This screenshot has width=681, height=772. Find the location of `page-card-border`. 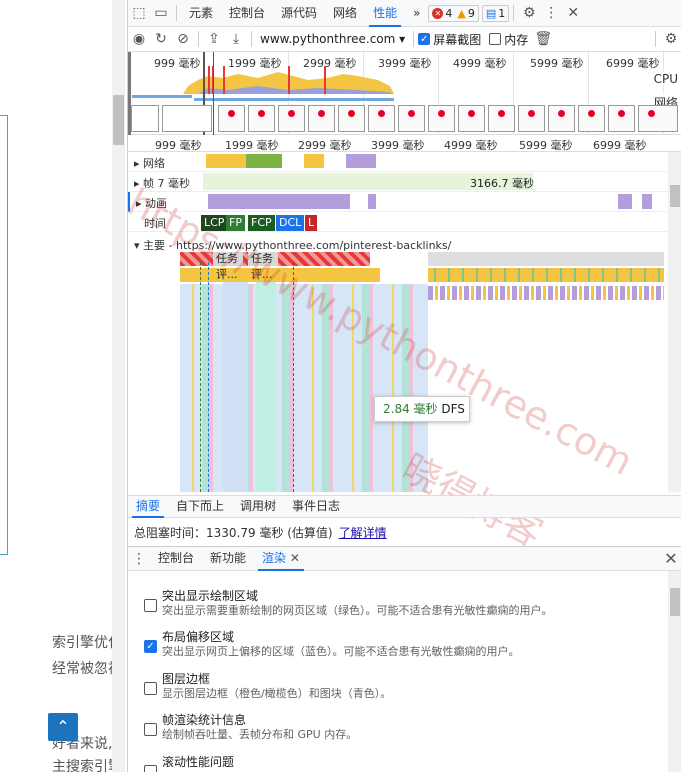

page-card-border is located at coordinates (4, 335).